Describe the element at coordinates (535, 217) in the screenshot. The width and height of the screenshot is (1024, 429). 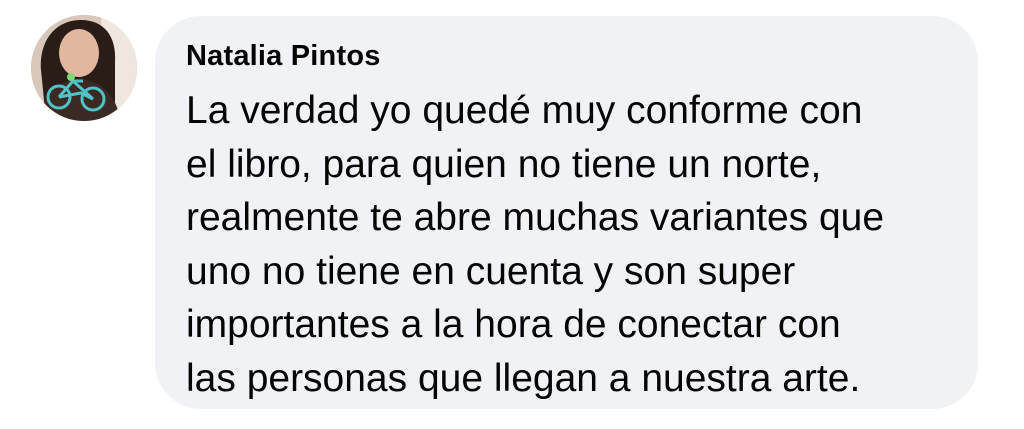
I see `comment-text-line: realmente te abre muchas variantes que` at that location.